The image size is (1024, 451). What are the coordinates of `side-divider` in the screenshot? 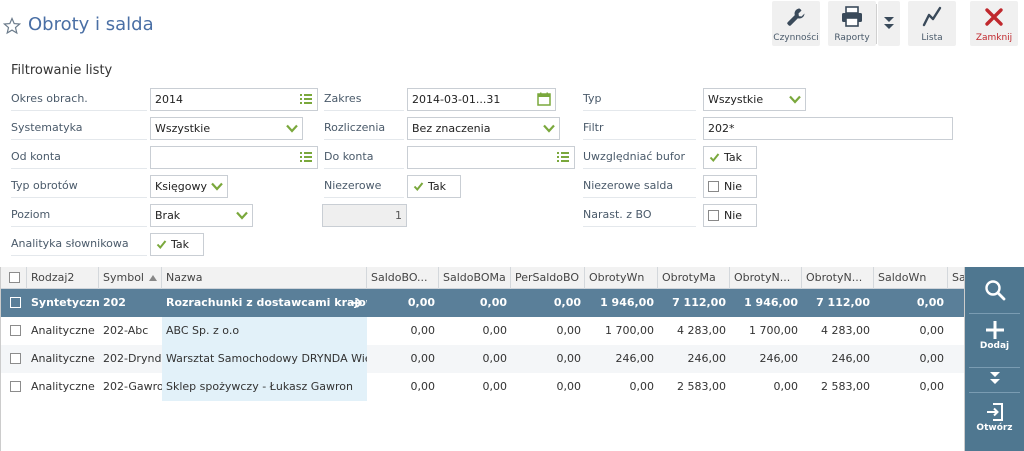 It's located at (994, 367).